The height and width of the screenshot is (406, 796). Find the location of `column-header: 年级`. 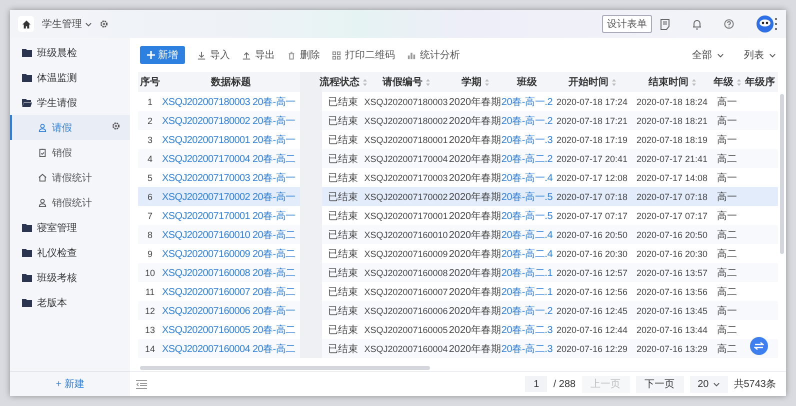

column-header: 年级 is located at coordinates (727, 82).